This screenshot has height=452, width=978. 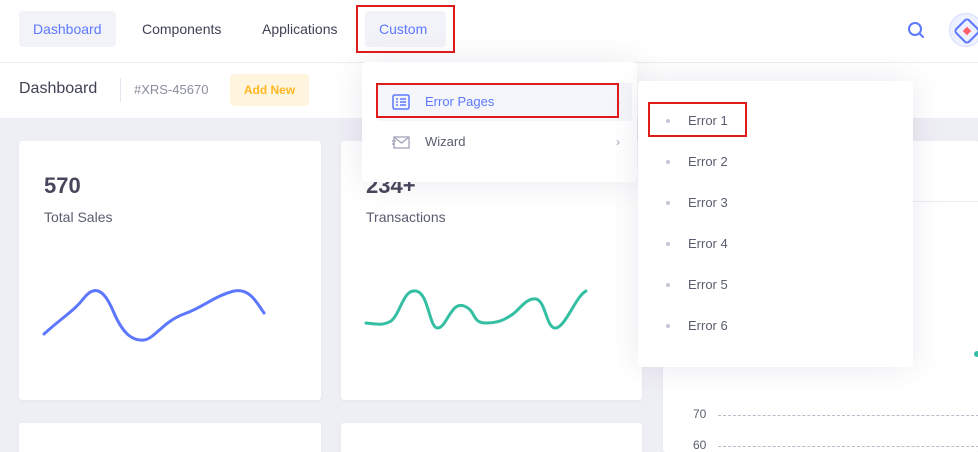 I want to click on subheader-divider, so click(x=120, y=90).